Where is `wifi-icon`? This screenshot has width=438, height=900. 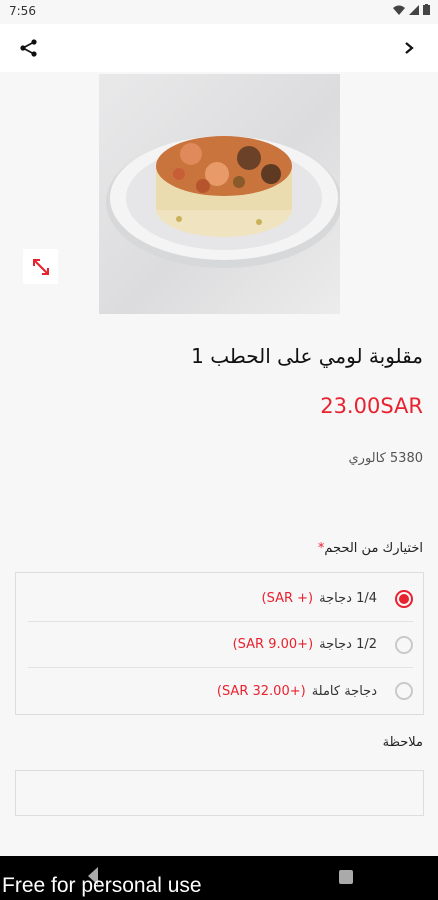 wifi-icon is located at coordinates (399, 10).